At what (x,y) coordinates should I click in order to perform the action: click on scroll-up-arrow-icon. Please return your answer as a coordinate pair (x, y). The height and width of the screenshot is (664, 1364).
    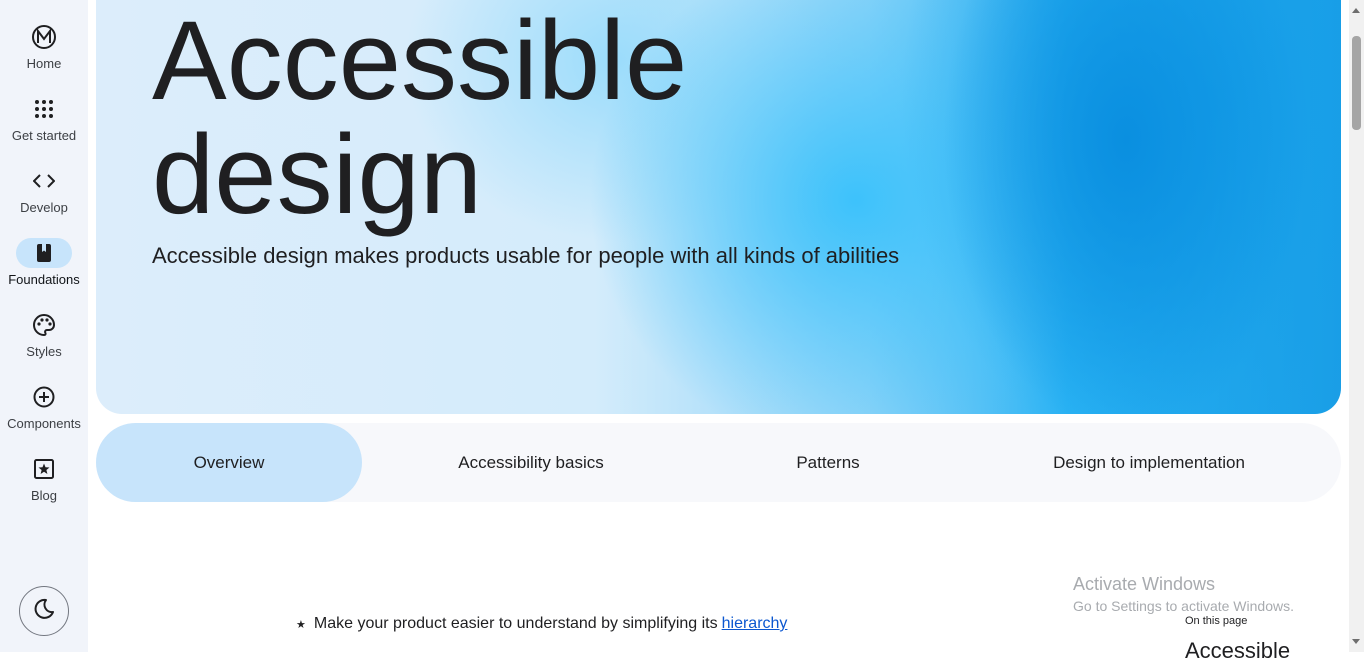
    Looking at the image, I should click on (1356, 10).